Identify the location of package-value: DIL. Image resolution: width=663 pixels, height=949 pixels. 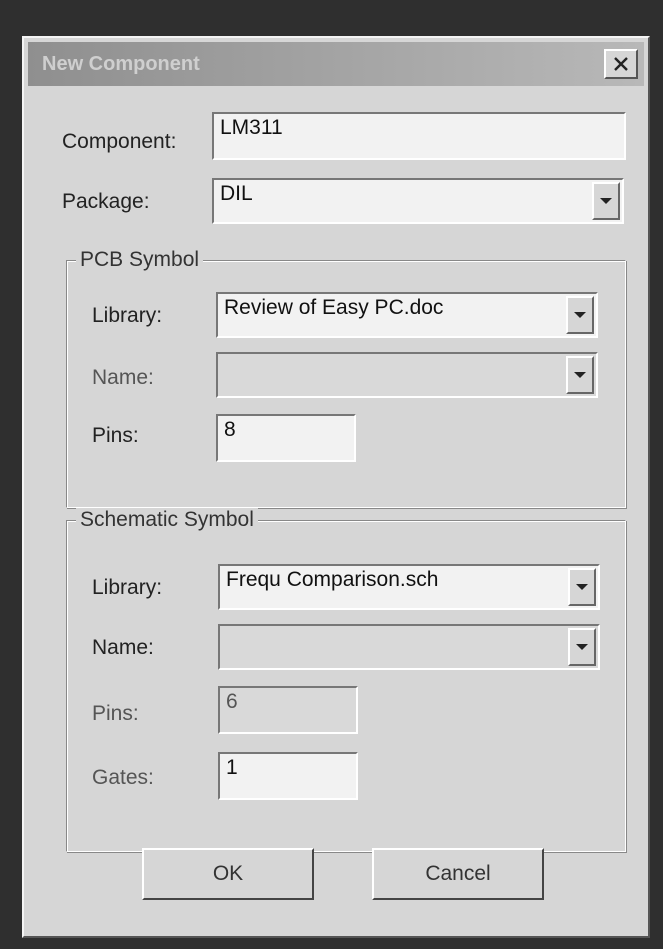
(236, 193).